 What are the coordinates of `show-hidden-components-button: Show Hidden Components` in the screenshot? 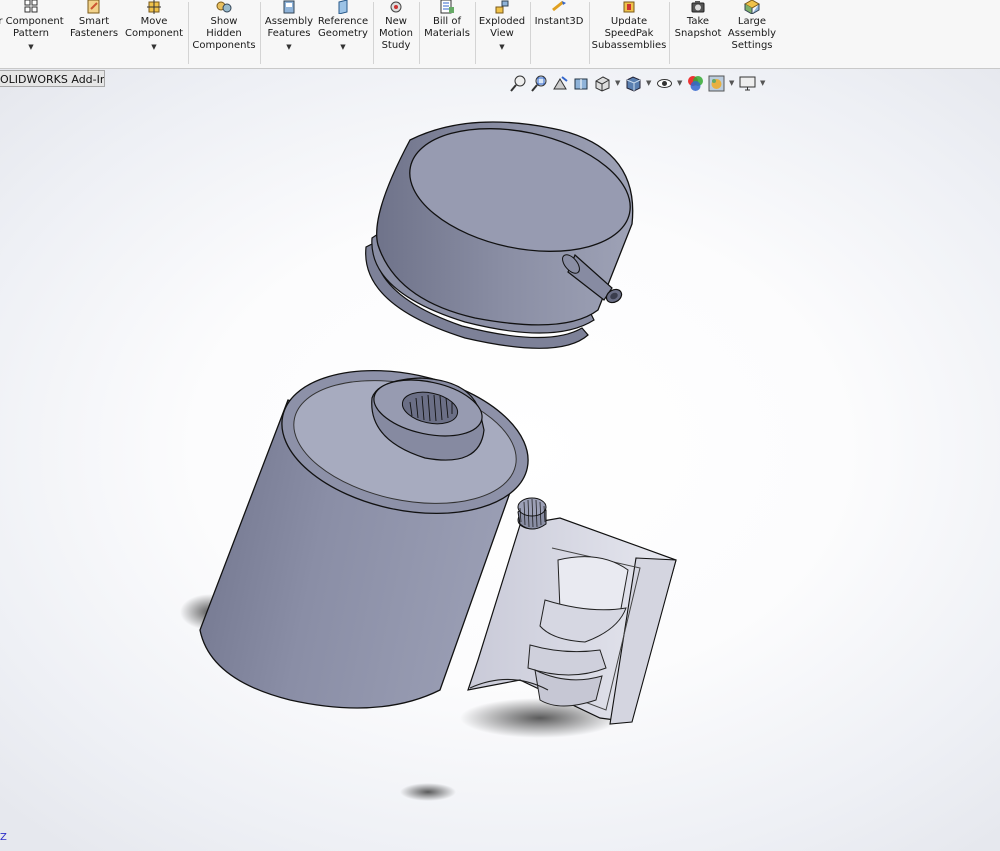 It's located at (224, 33).